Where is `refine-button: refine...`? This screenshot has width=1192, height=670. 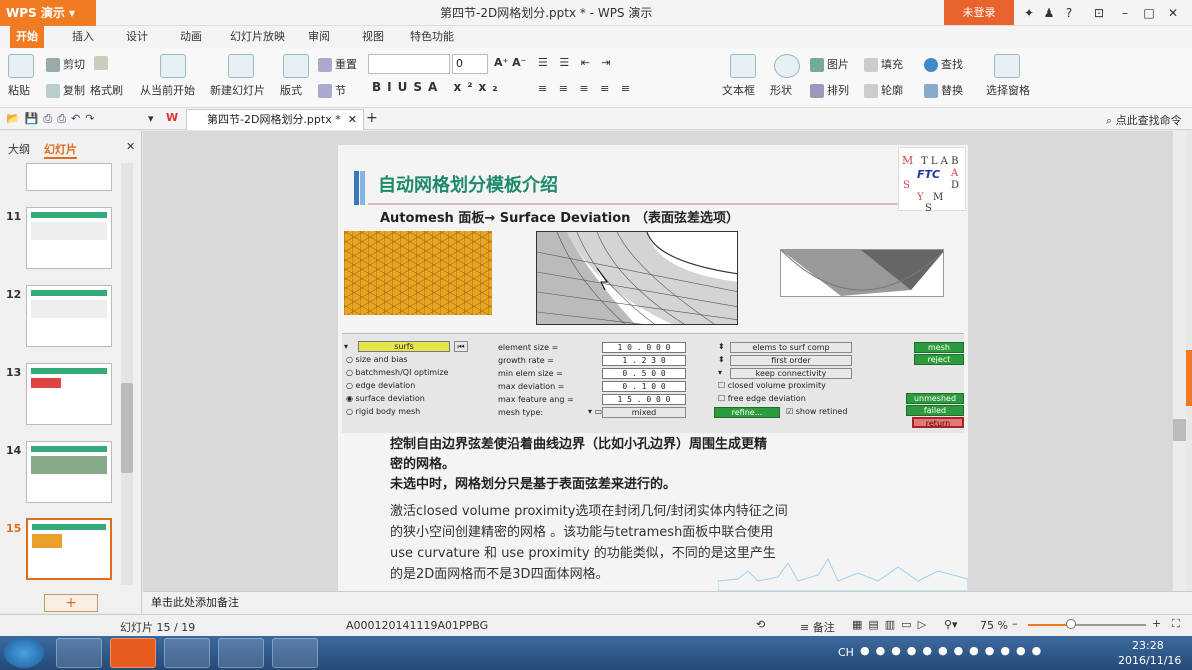 refine-button: refine... is located at coordinates (747, 412).